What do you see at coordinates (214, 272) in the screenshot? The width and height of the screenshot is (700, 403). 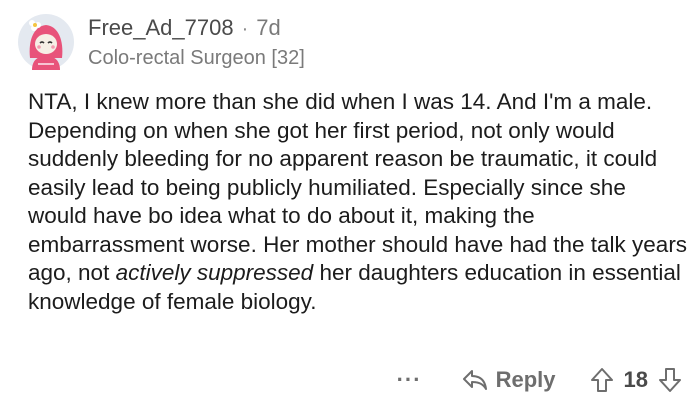 I see `comment-body-emphasis: actively suppressed` at bounding box center [214, 272].